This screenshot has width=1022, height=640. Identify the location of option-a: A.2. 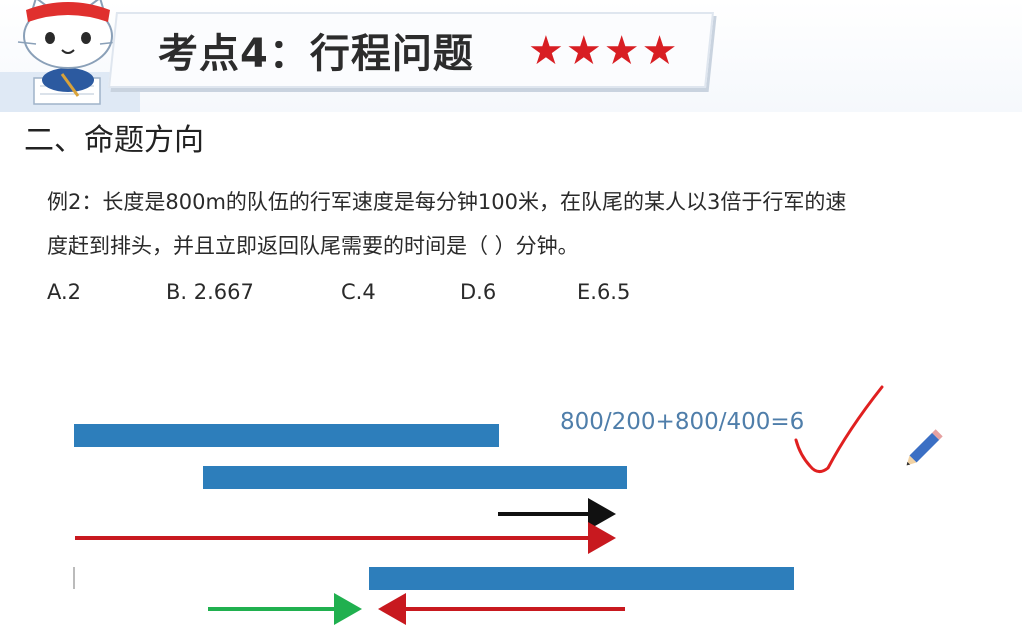
(64, 292).